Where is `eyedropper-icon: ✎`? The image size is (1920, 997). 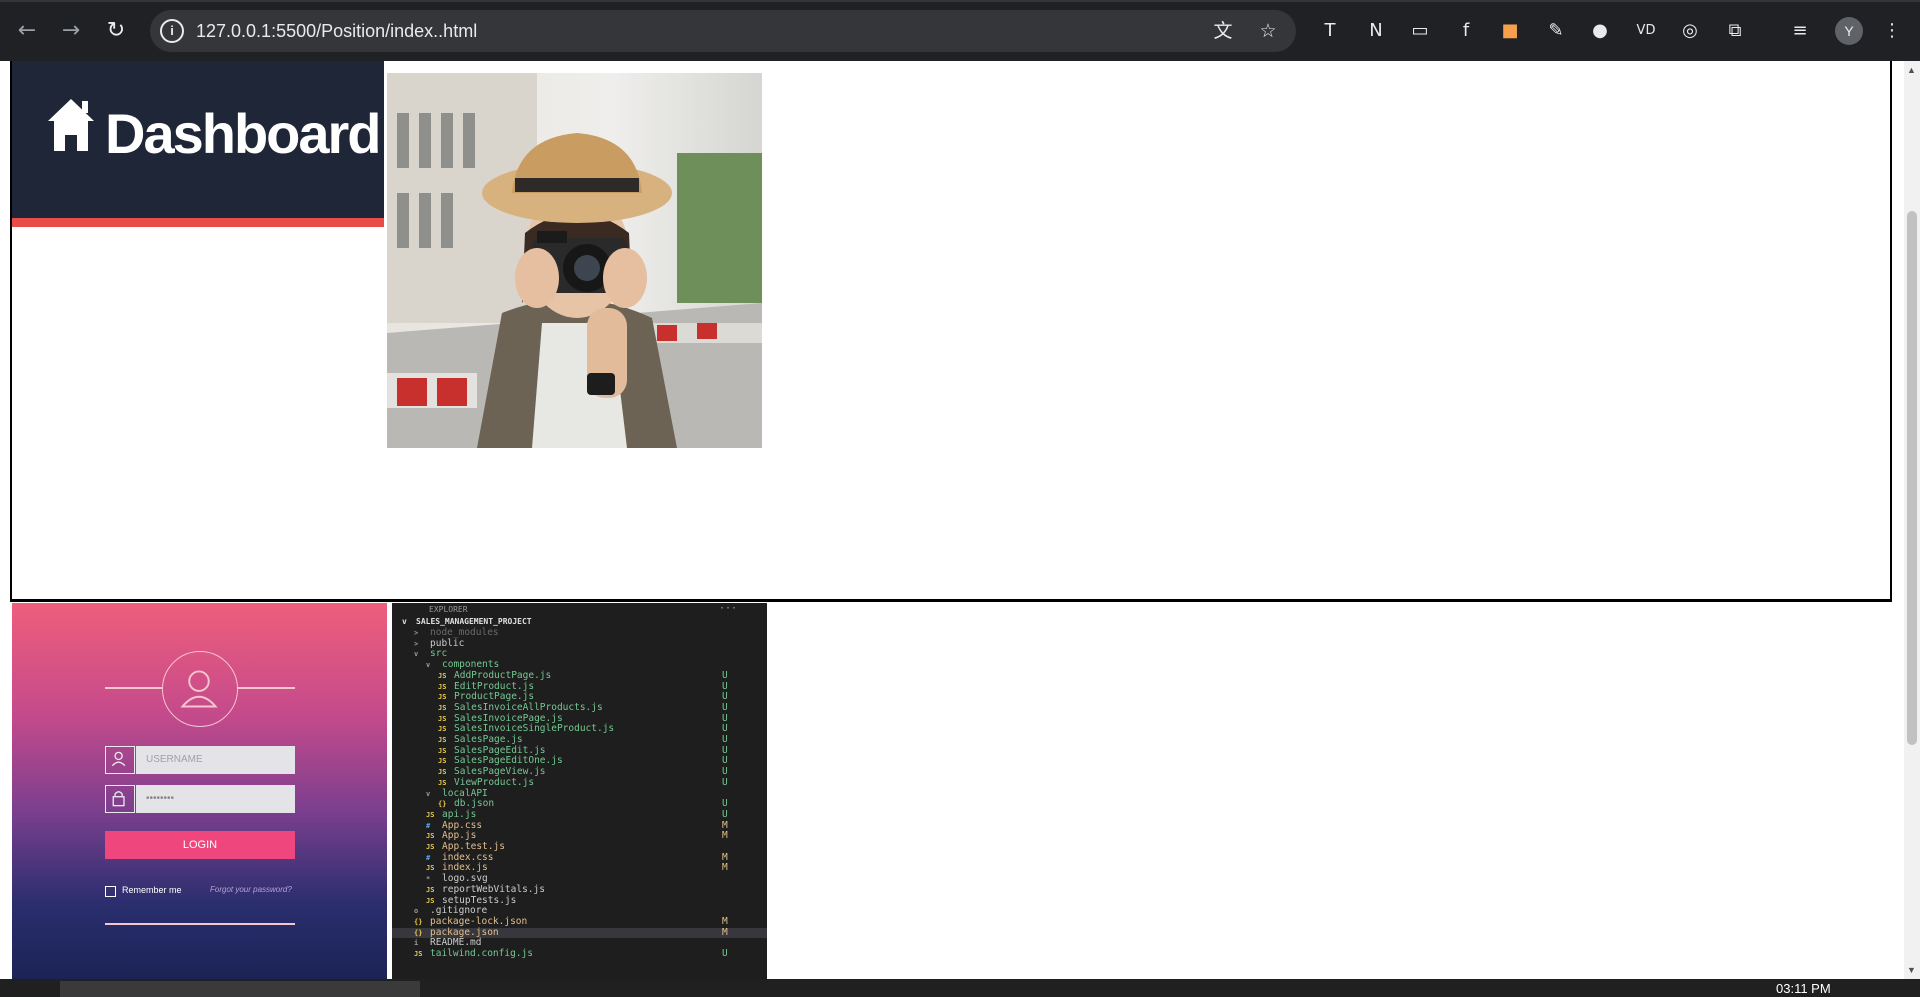 eyedropper-icon: ✎ is located at coordinates (1556, 31).